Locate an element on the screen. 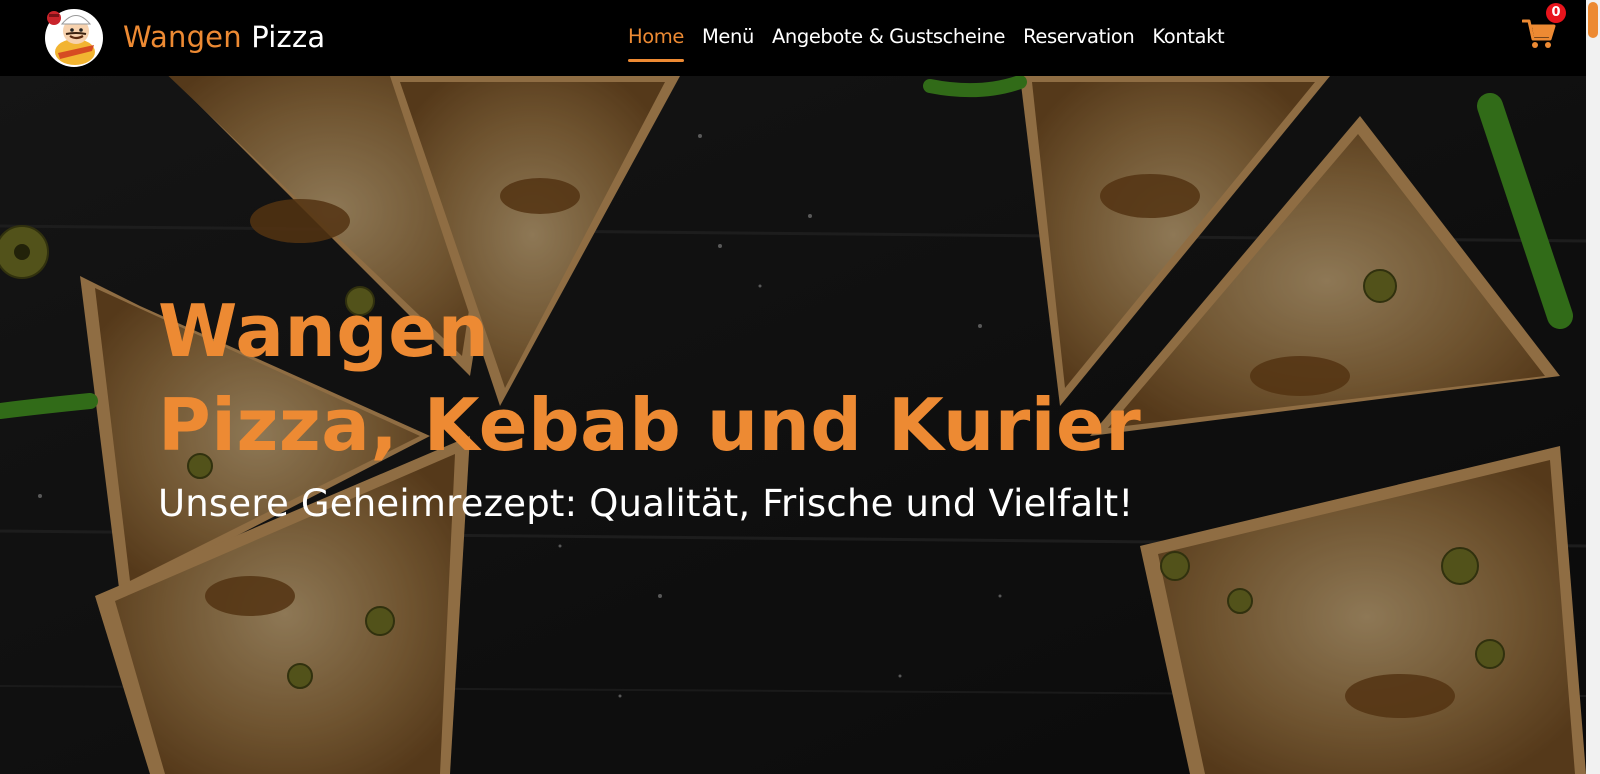 The width and height of the screenshot is (1600, 774). brand-name-first: Wangen is located at coordinates (182, 37).